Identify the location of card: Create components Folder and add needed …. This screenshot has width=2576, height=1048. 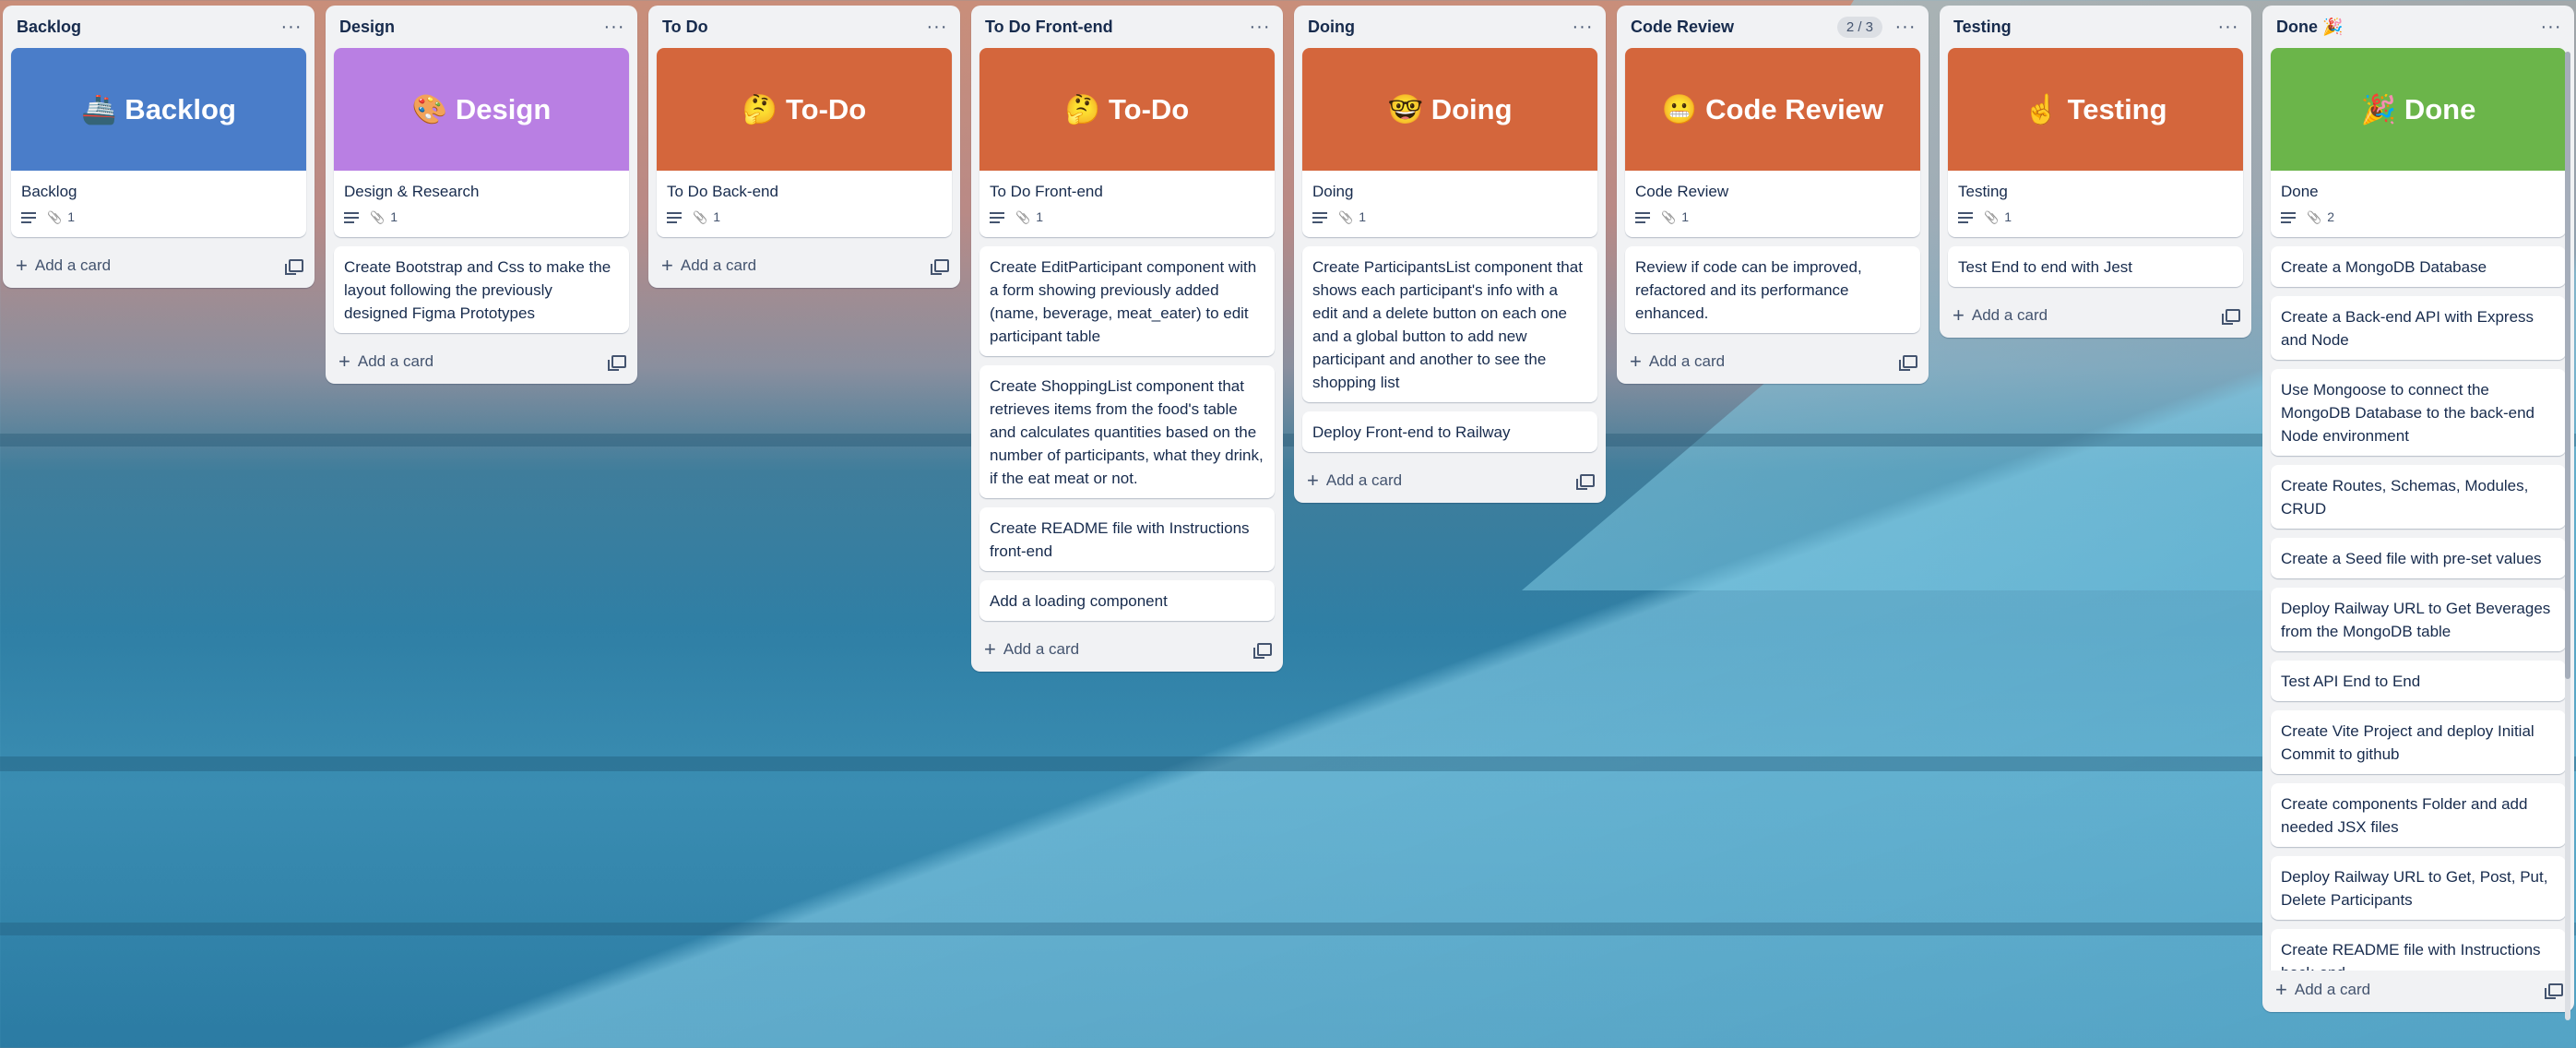
(2418, 815).